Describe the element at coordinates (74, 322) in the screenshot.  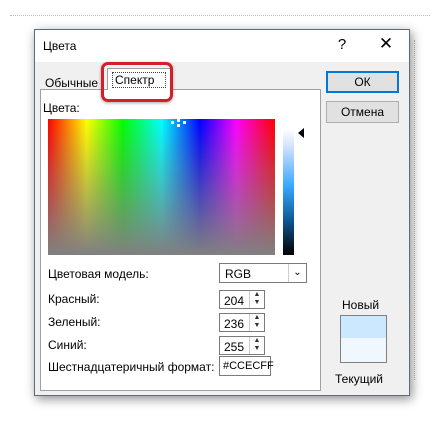
I see `green-label: Зеленый:` at that location.